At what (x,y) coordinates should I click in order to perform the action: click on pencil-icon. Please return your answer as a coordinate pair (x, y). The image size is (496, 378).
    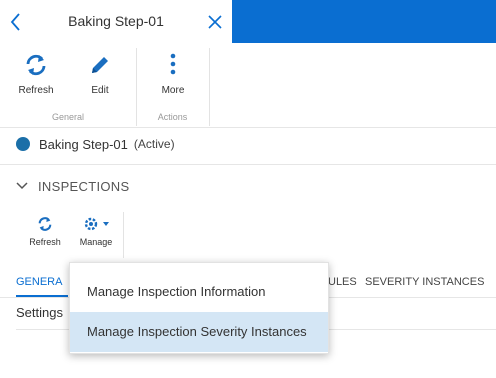
    Looking at the image, I should click on (100, 65).